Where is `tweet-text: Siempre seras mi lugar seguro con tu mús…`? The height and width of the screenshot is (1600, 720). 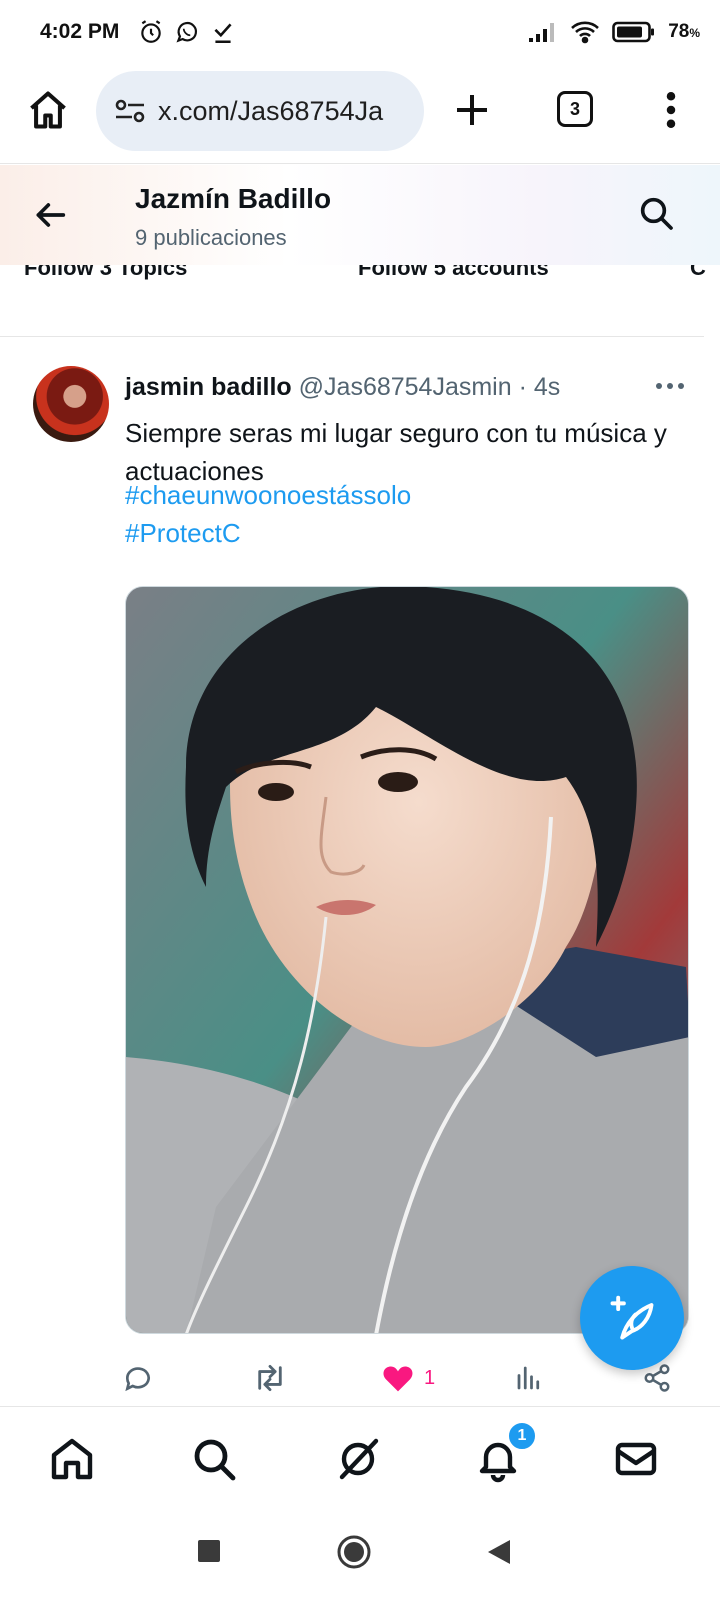
tweet-text: Siempre seras mi lugar seguro con tu mús… is located at coordinates (396, 452).